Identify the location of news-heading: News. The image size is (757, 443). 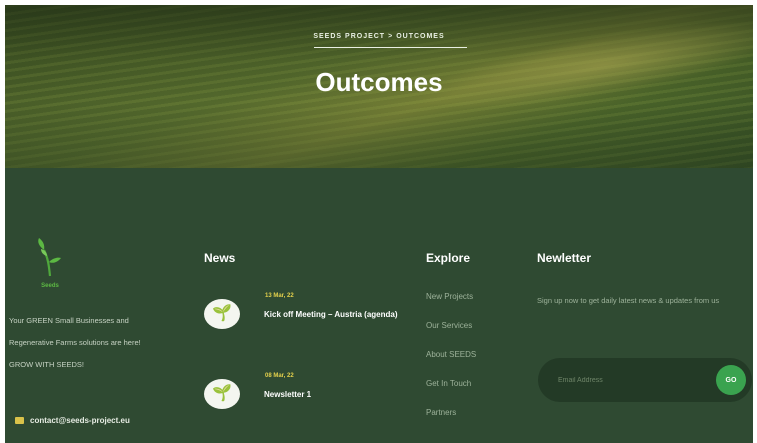
(220, 258).